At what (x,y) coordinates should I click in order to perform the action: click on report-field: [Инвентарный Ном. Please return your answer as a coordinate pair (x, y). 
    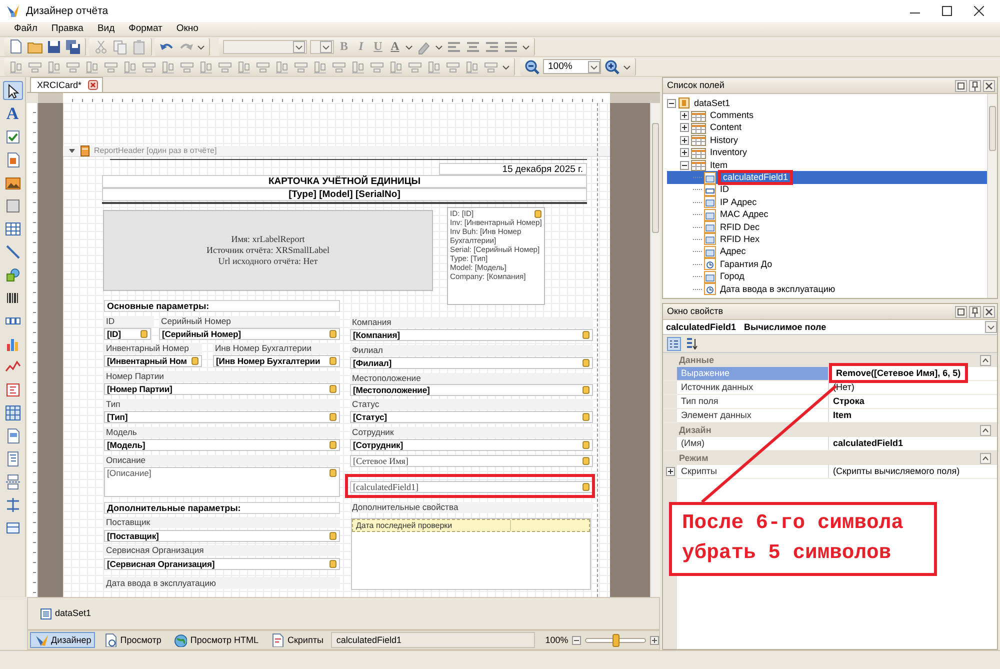
    Looking at the image, I should click on (153, 361).